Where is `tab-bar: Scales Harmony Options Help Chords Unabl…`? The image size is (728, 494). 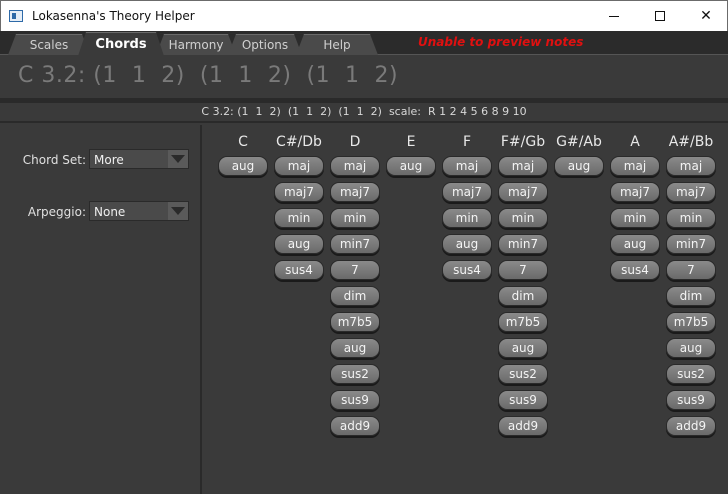
tab-bar: Scales Harmony Options Help Chords Unabl… is located at coordinates (364, 43).